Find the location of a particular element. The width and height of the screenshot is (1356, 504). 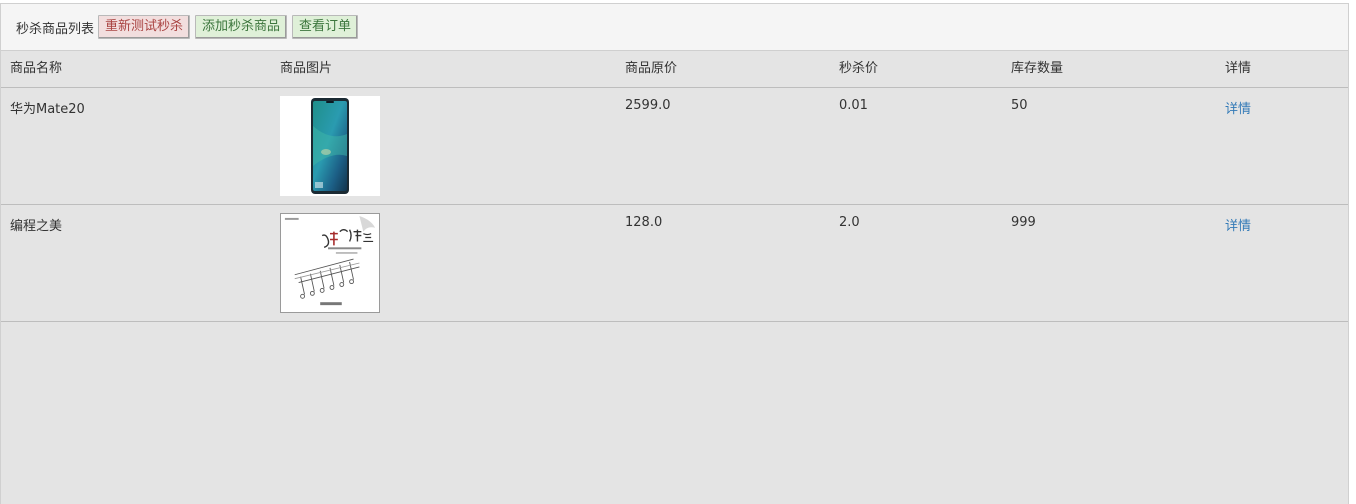

column-header-original-price: 商品原价 is located at coordinates (723, 69).